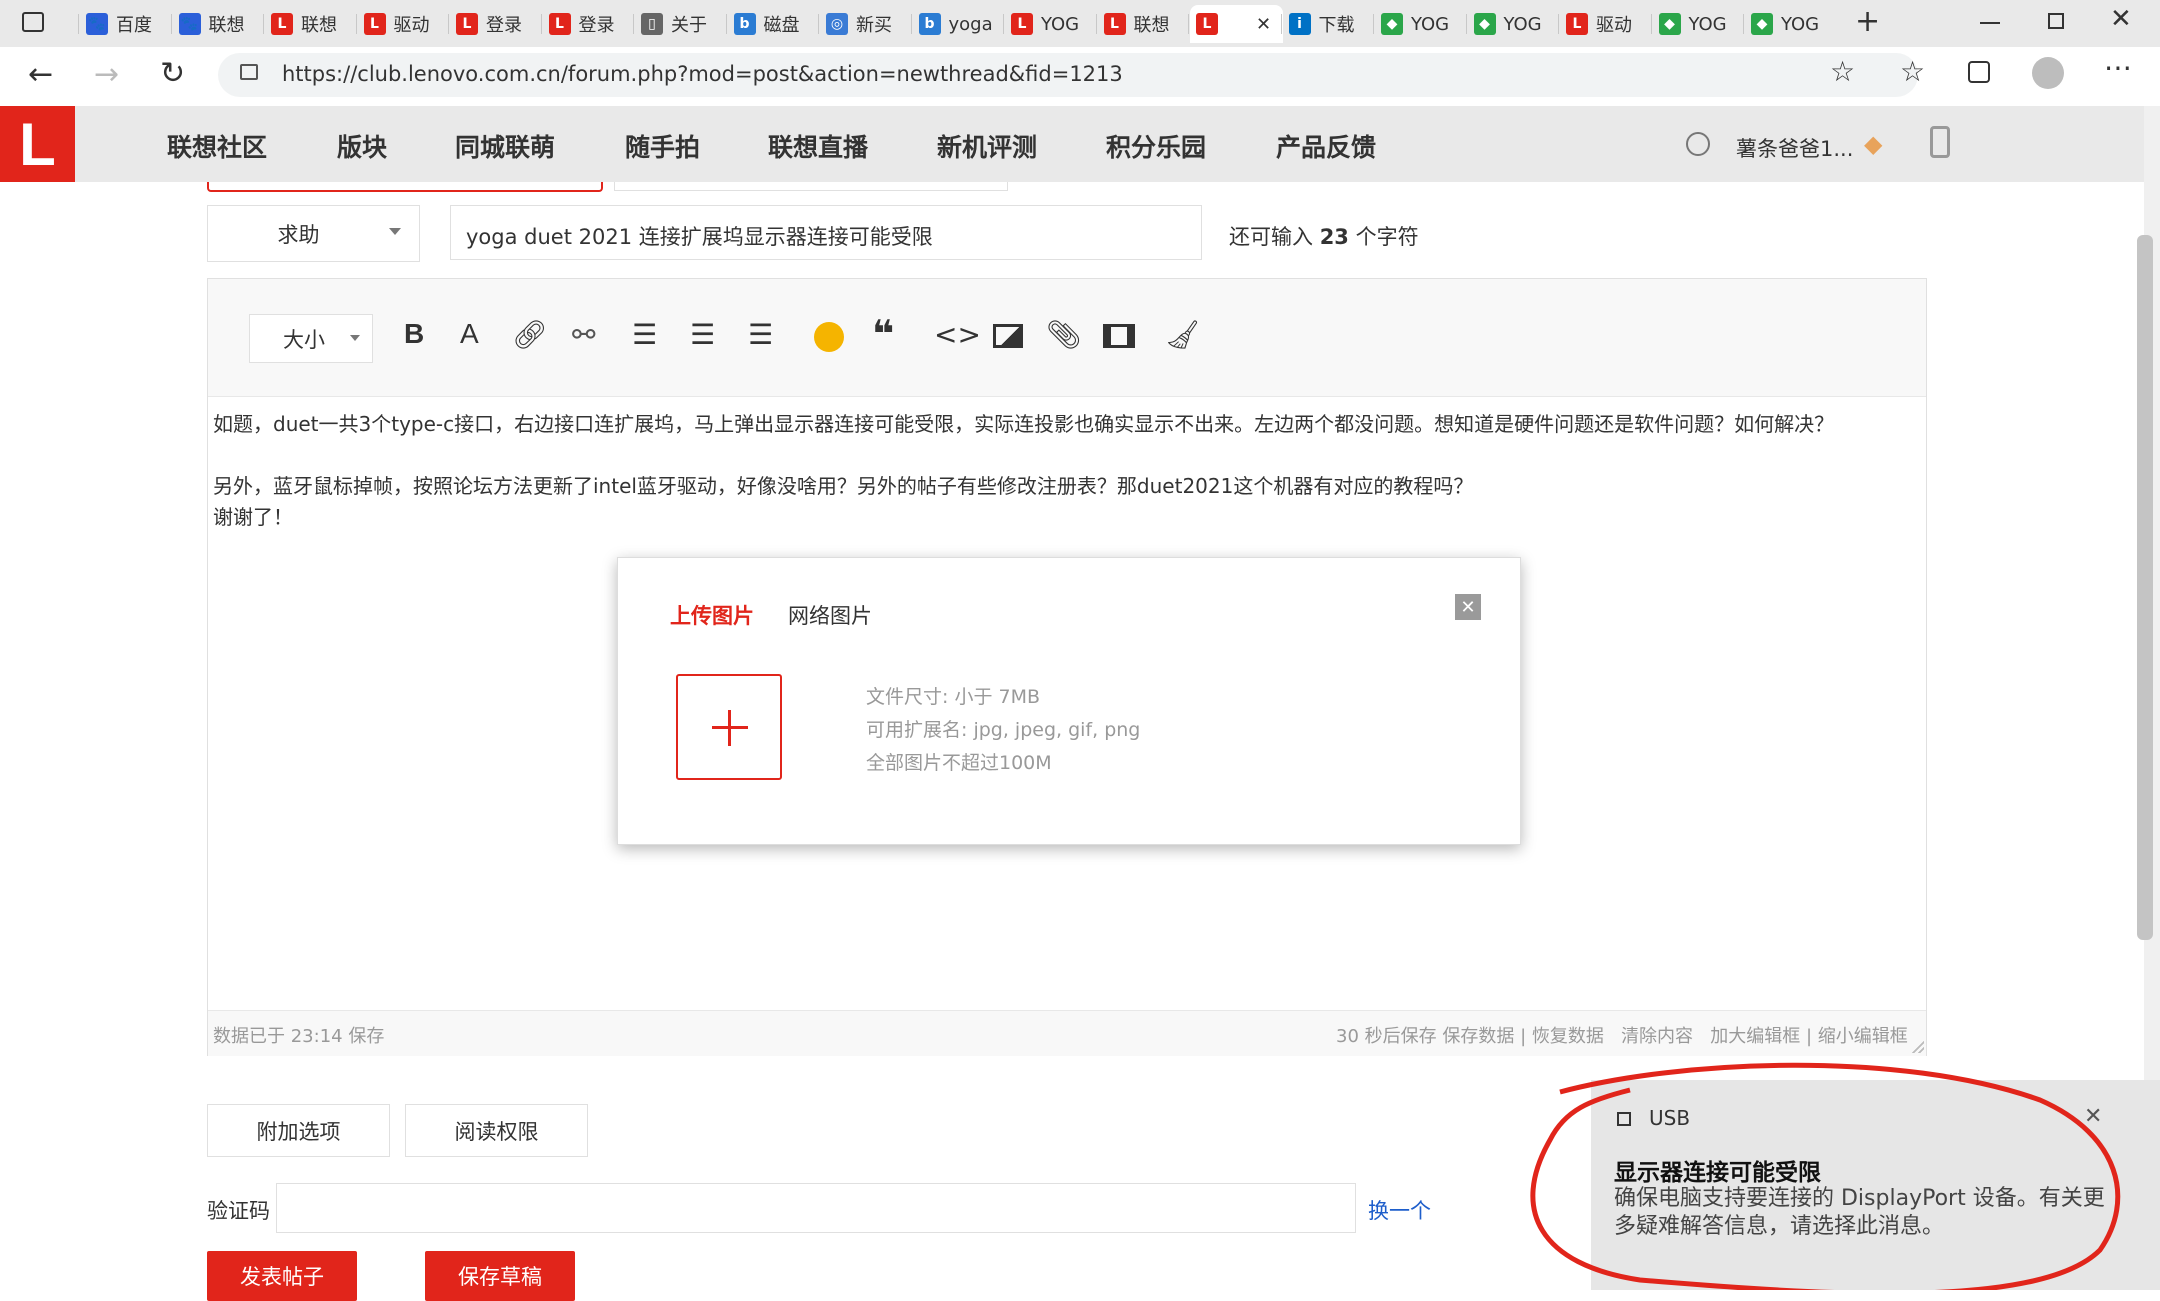  I want to click on align-left-icon: ☰, so click(644, 334).